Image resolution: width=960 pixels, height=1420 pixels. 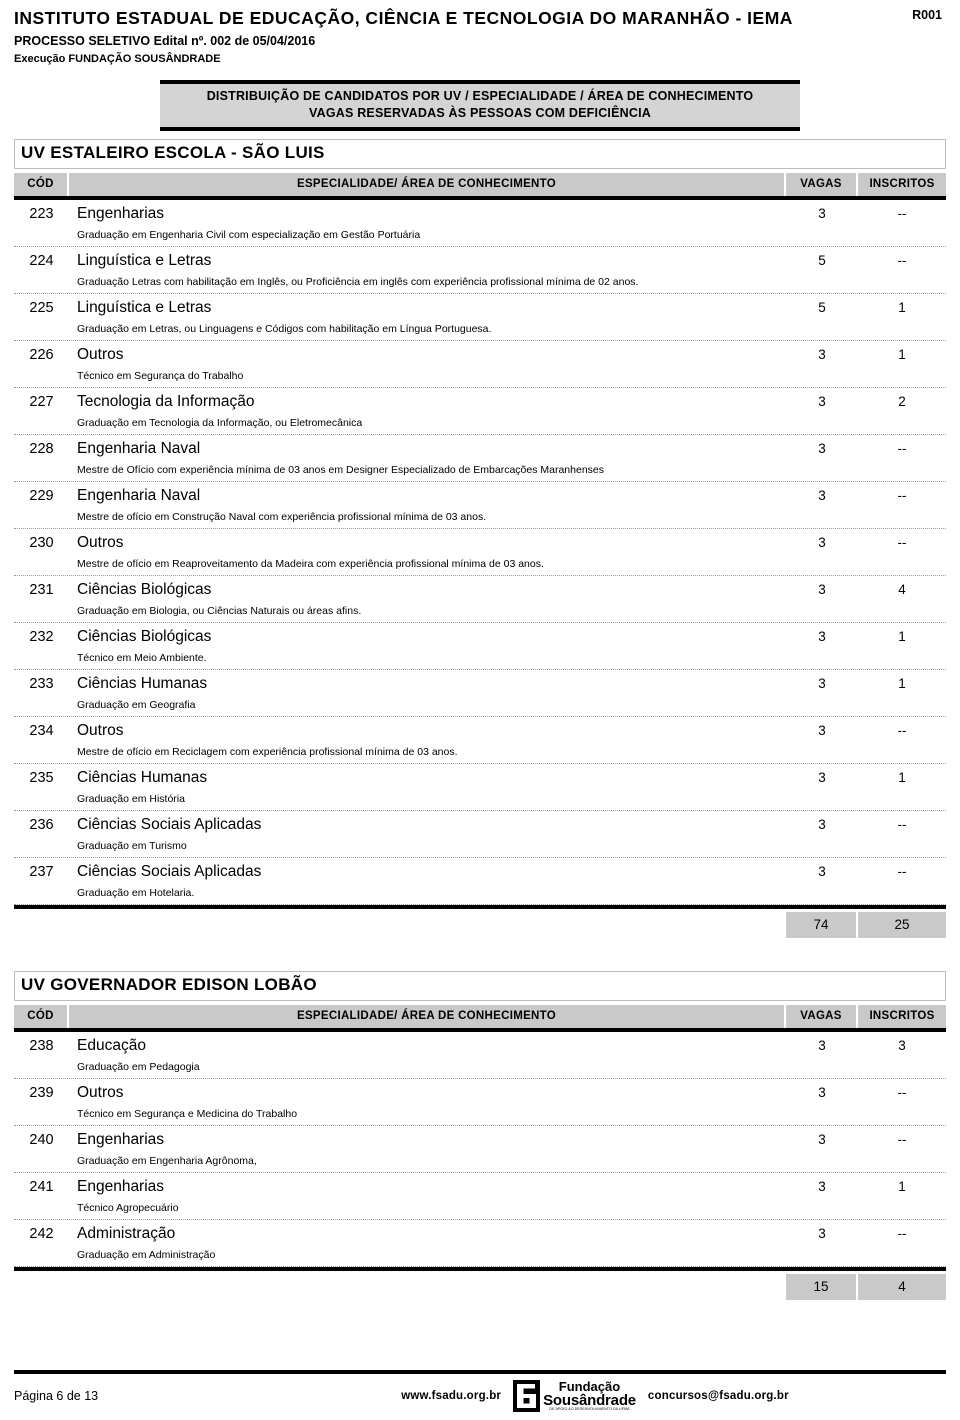 What do you see at coordinates (139, 495) in the screenshot?
I see `cell-especialidade: Engenharia Naval` at bounding box center [139, 495].